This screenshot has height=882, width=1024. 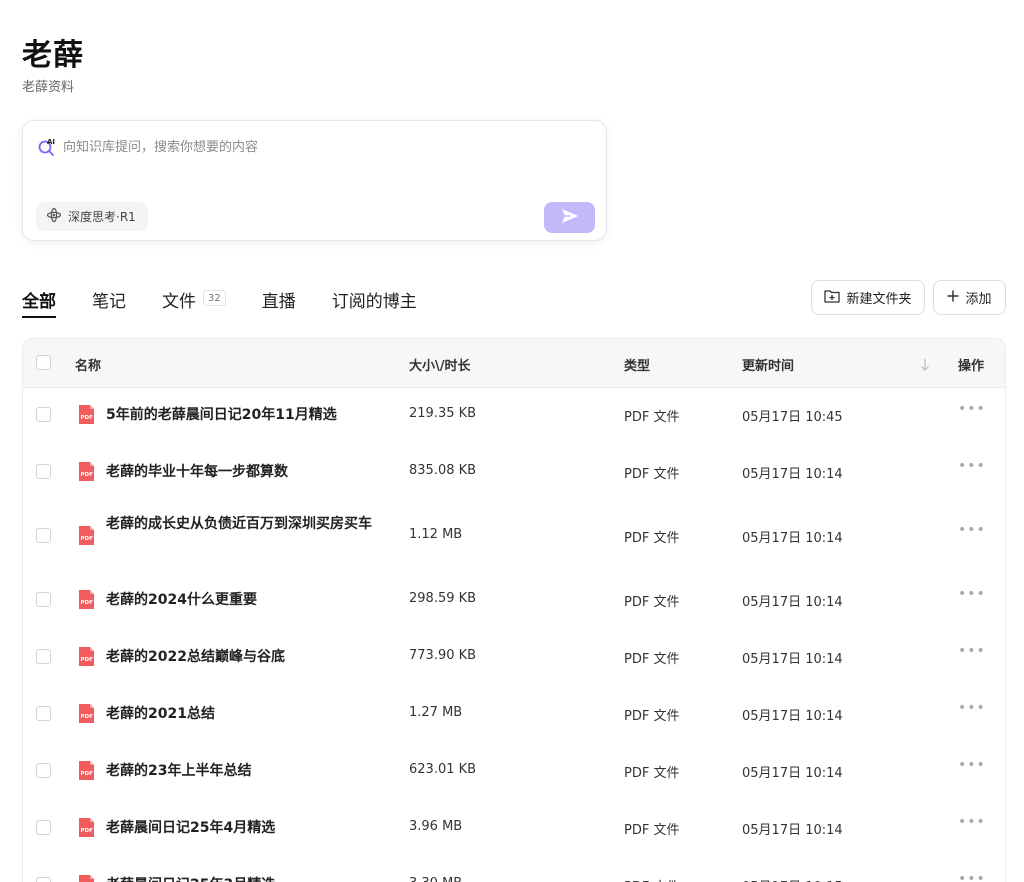 What do you see at coordinates (768, 364) in the screenshot?
I see `col-updated: 更新时间` at bounding box center [768, 364].